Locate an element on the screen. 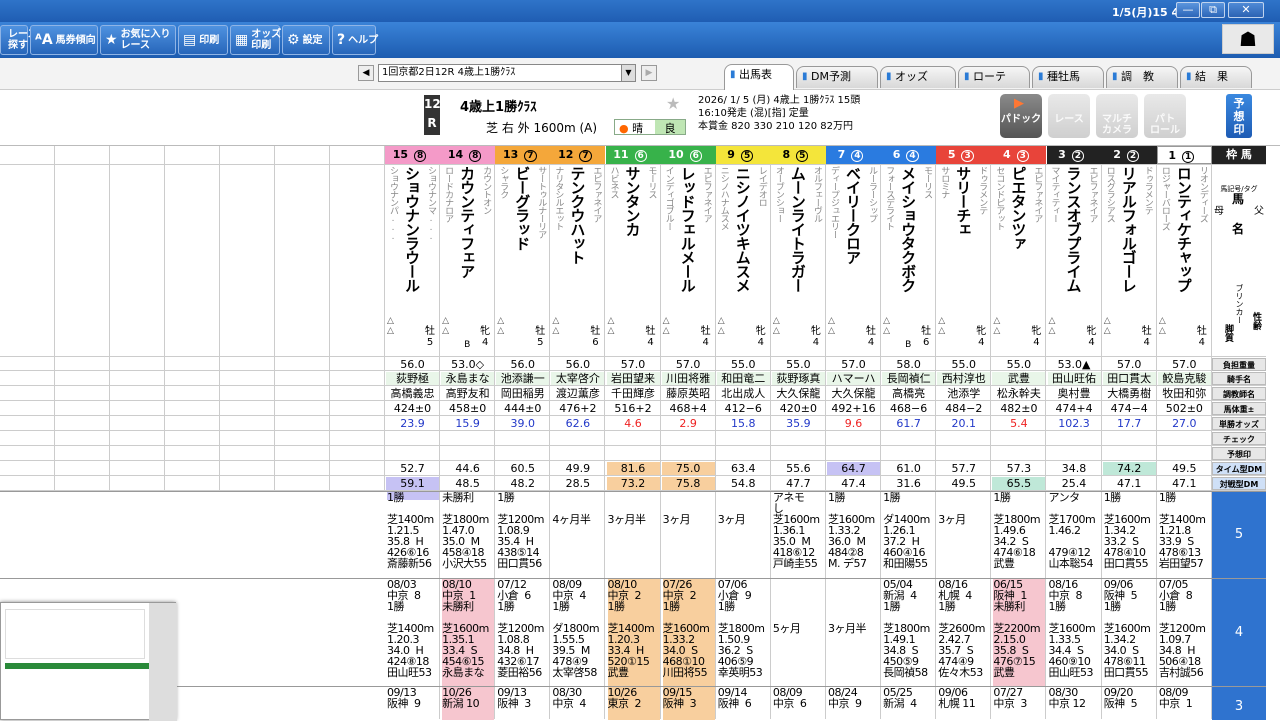 This screenshot has height=721, width=1280. past-race-cell: 09/14 阪神 6 is located at coordinates (744, 703).